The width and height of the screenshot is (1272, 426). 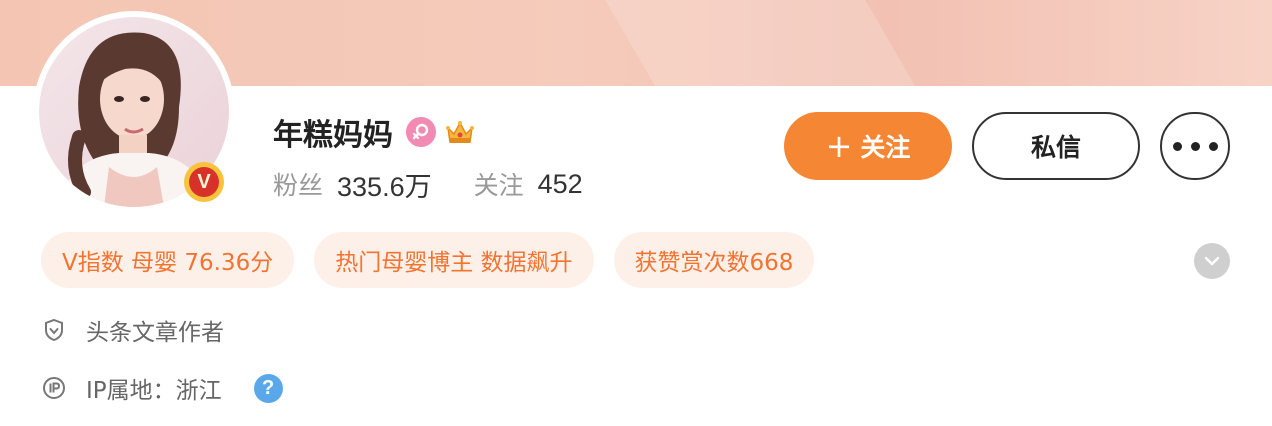 I want to click on more-button, so click(x=1195, y=146).